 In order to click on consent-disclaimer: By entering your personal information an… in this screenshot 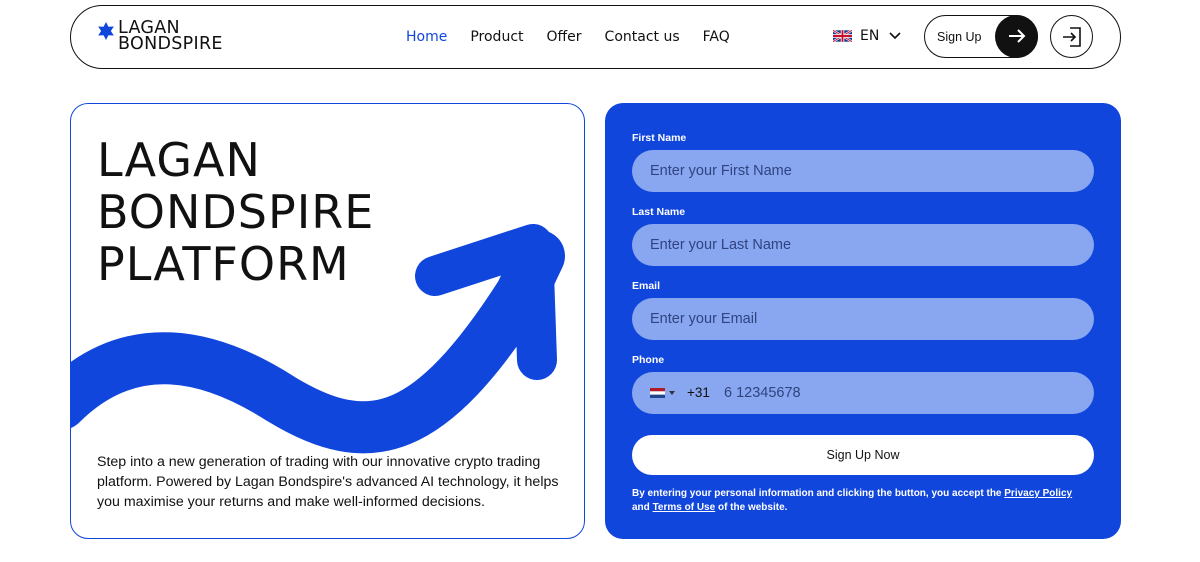, I will do `click(867, 500)`.